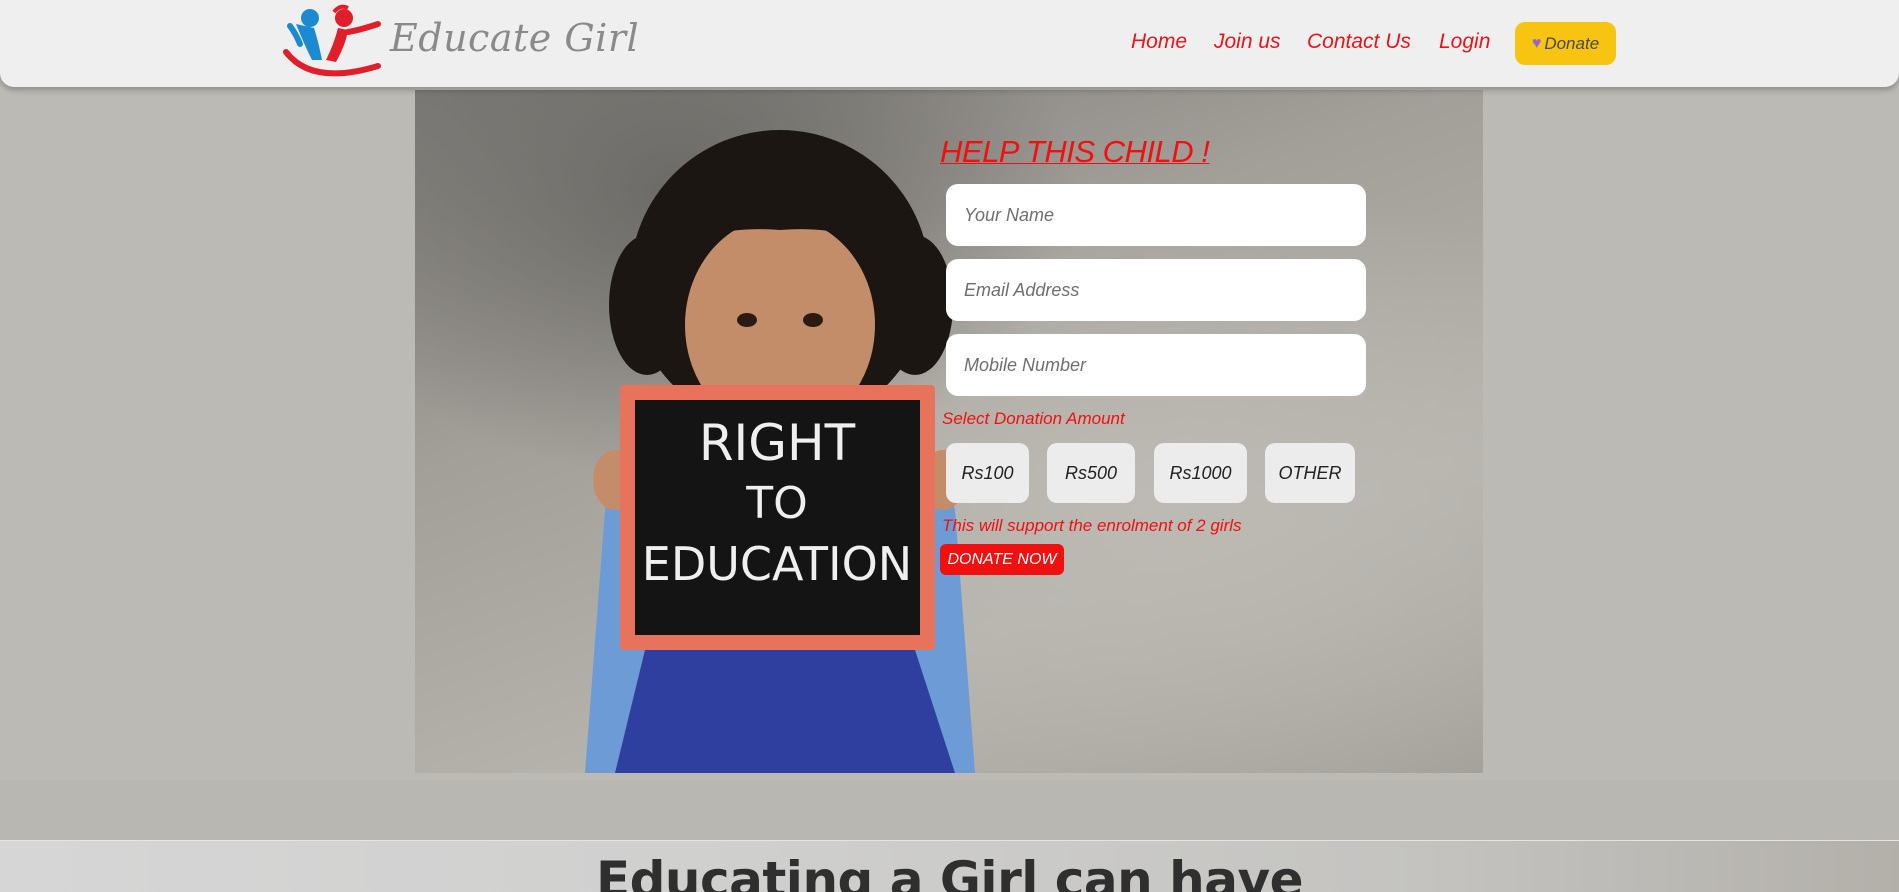 The image size is (1899, 892). Describe the element at coordinates (1464, 42) in the screenshot. I see `nav-login: Login` at that location.